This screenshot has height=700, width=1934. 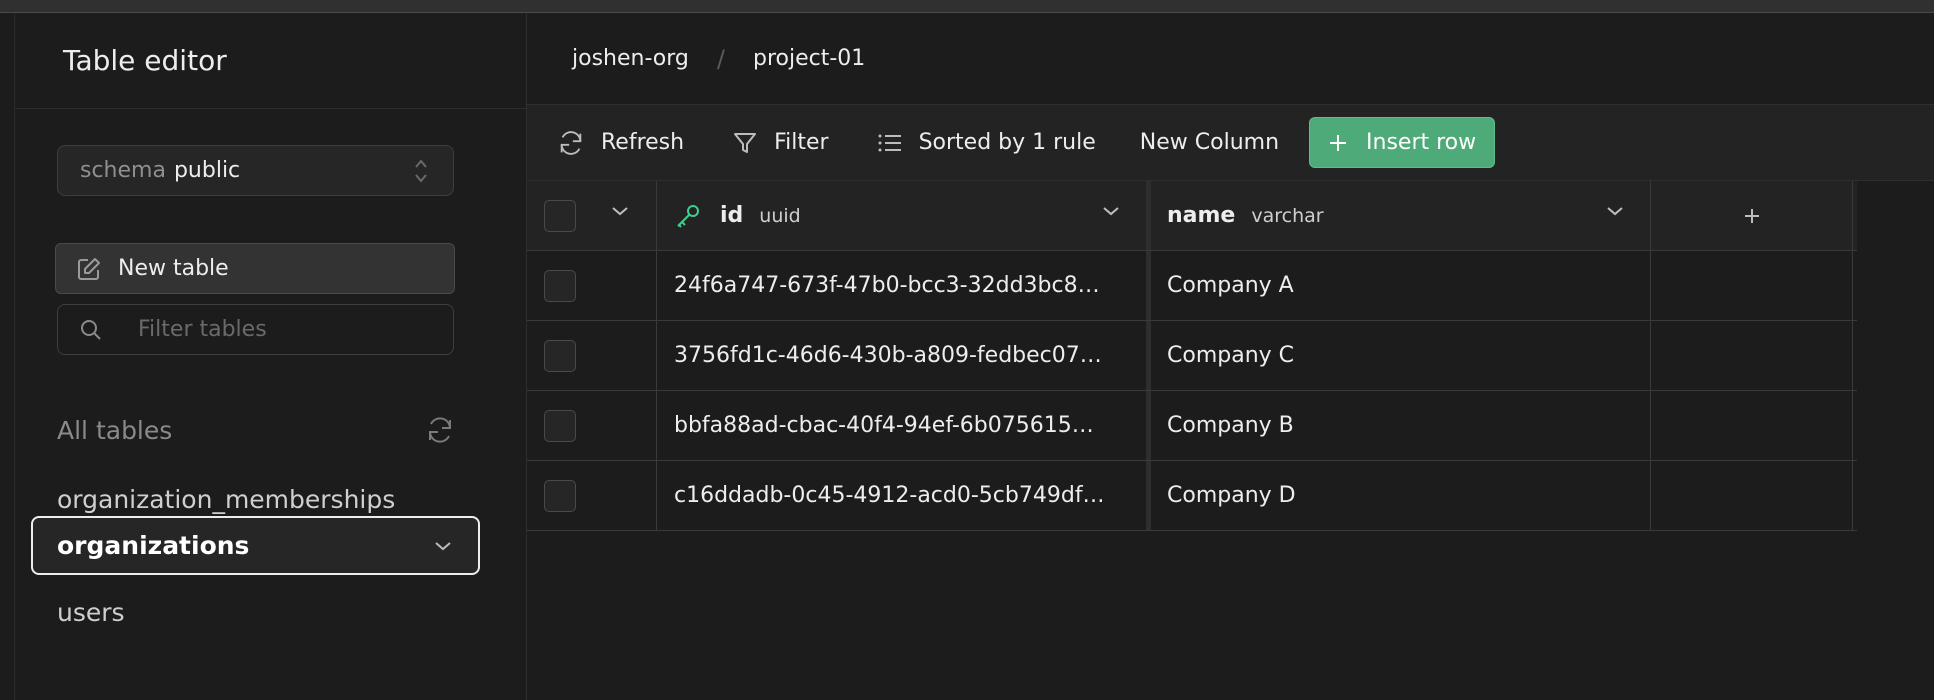 I want to click on insert-row-label: Insert row, so click(x=1421, y=142).